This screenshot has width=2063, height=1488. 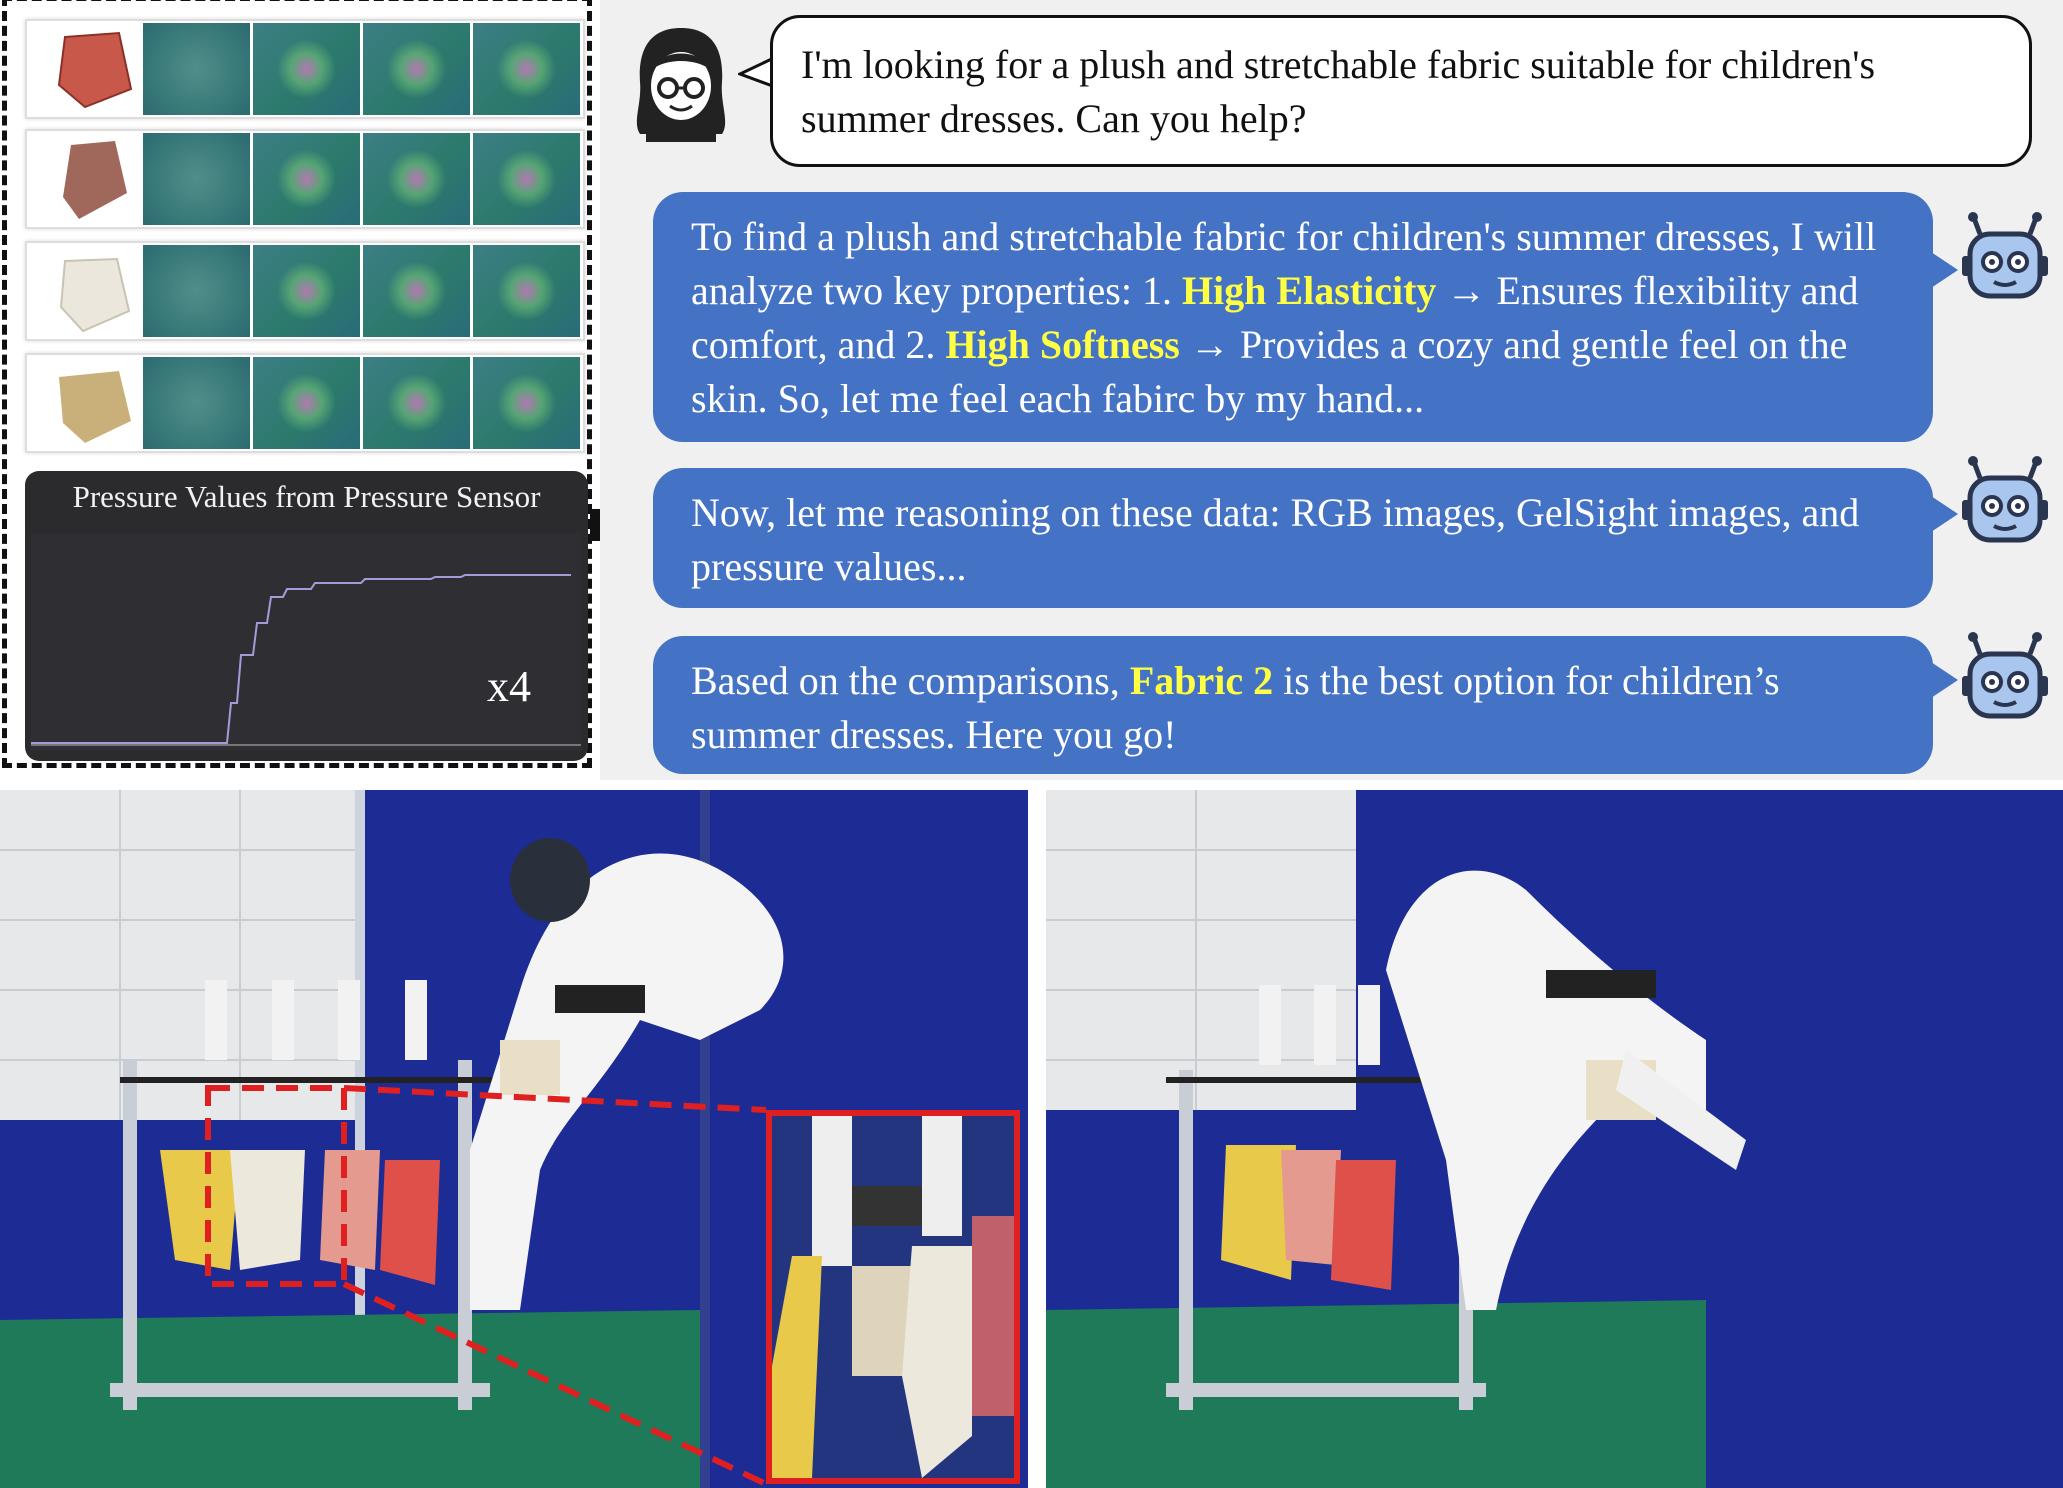 I want to click on user-avatar-icon, so click(x=681, y=85).